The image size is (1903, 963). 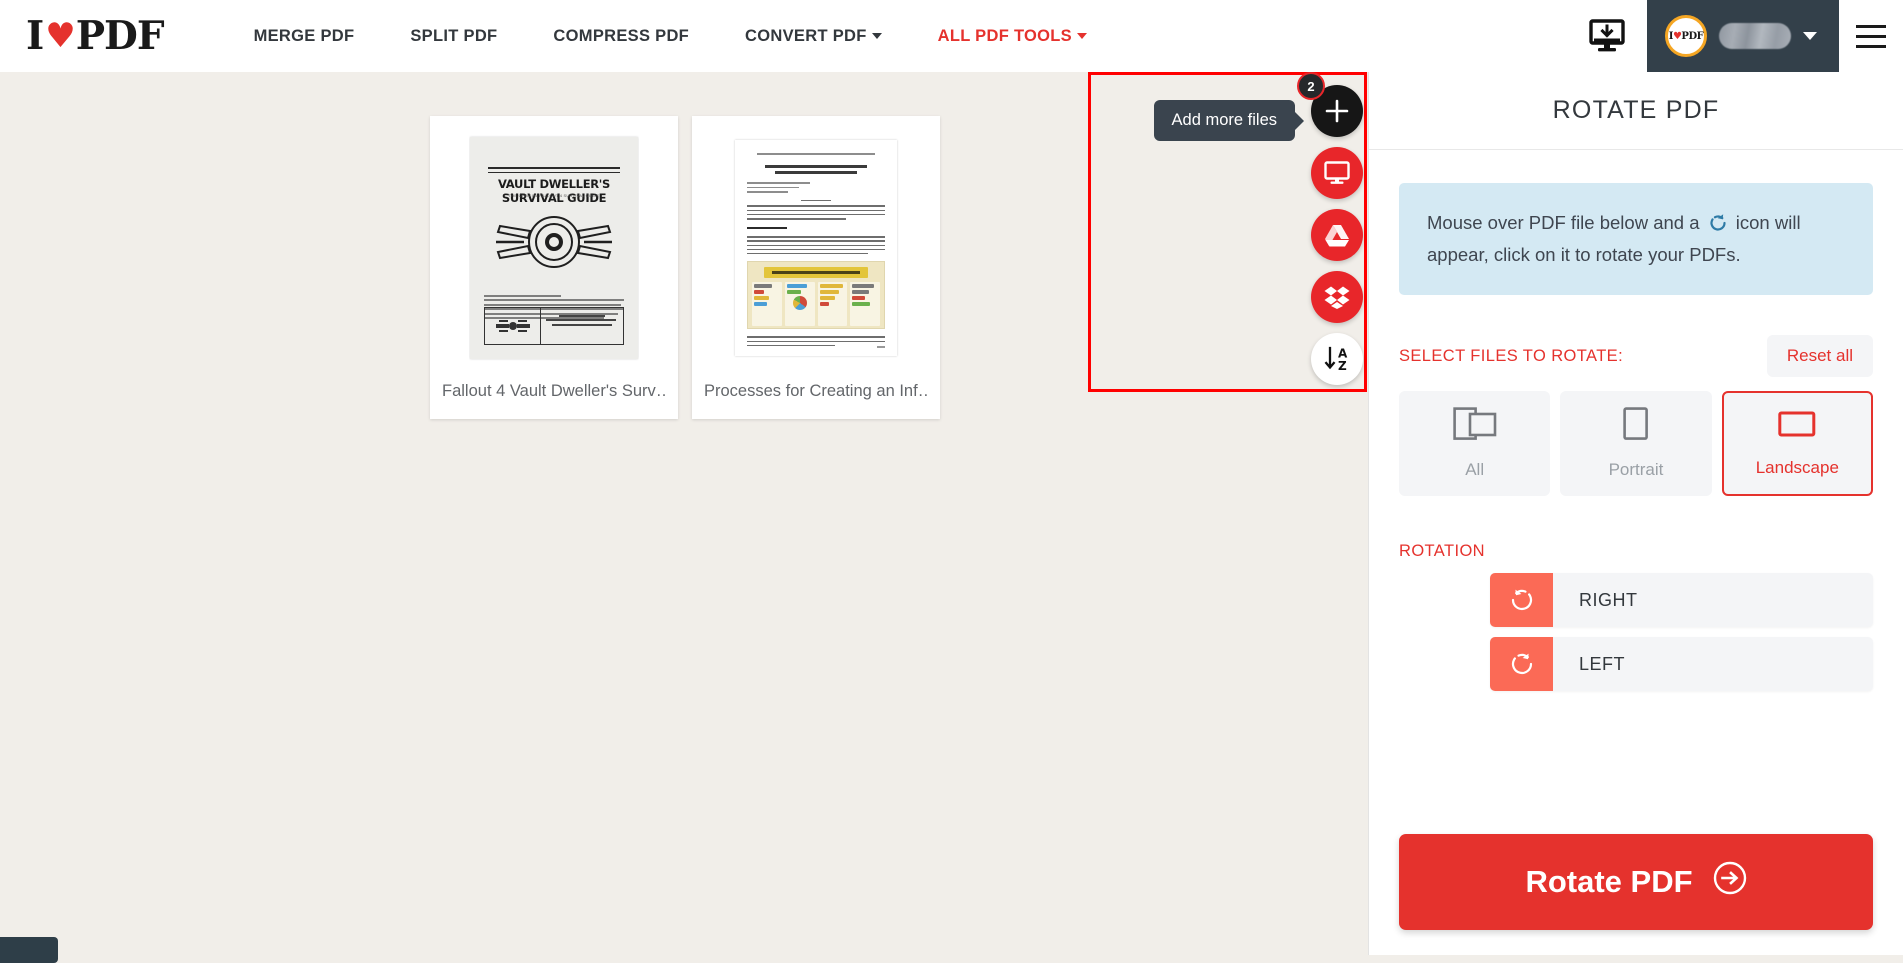 I want to click on select-files-label: SELECT FILES TO ROTATE:, so click(x=1511, y=356).